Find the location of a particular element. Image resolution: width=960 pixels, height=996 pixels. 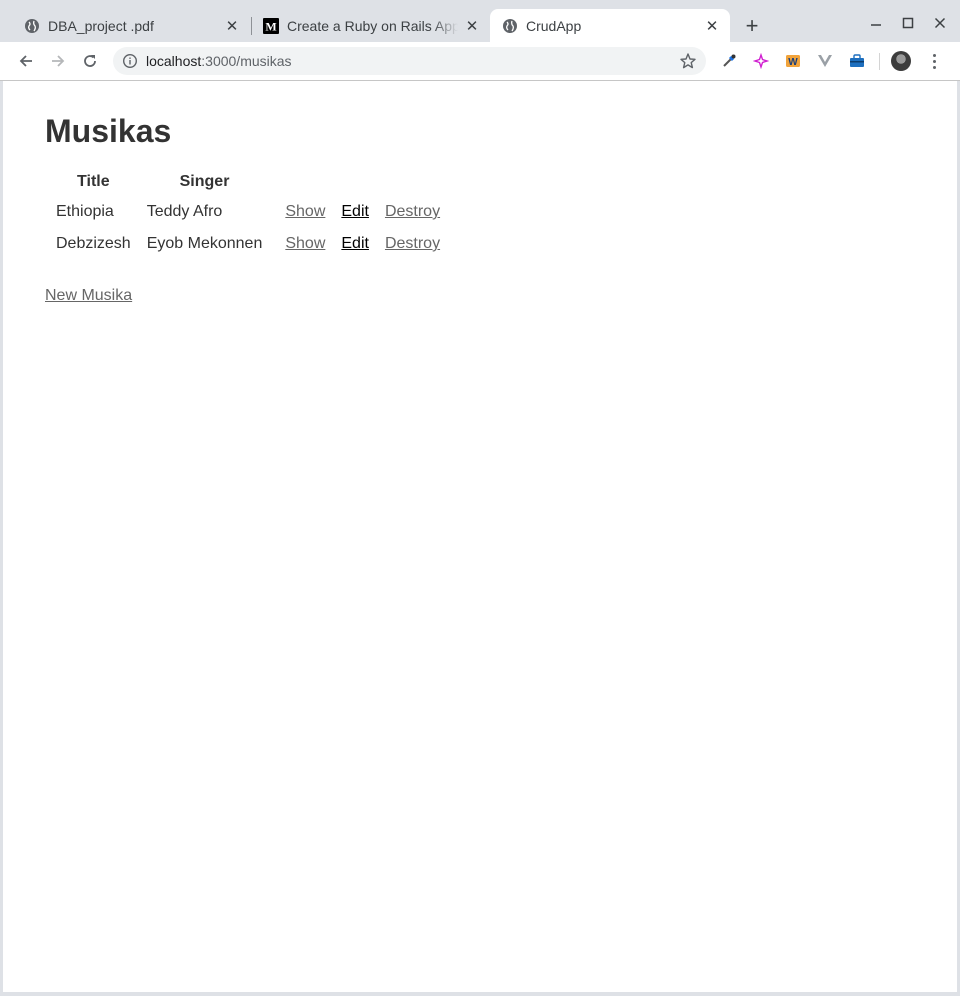

vue-devtools-extension-icon is located at coordinates (825, 61).